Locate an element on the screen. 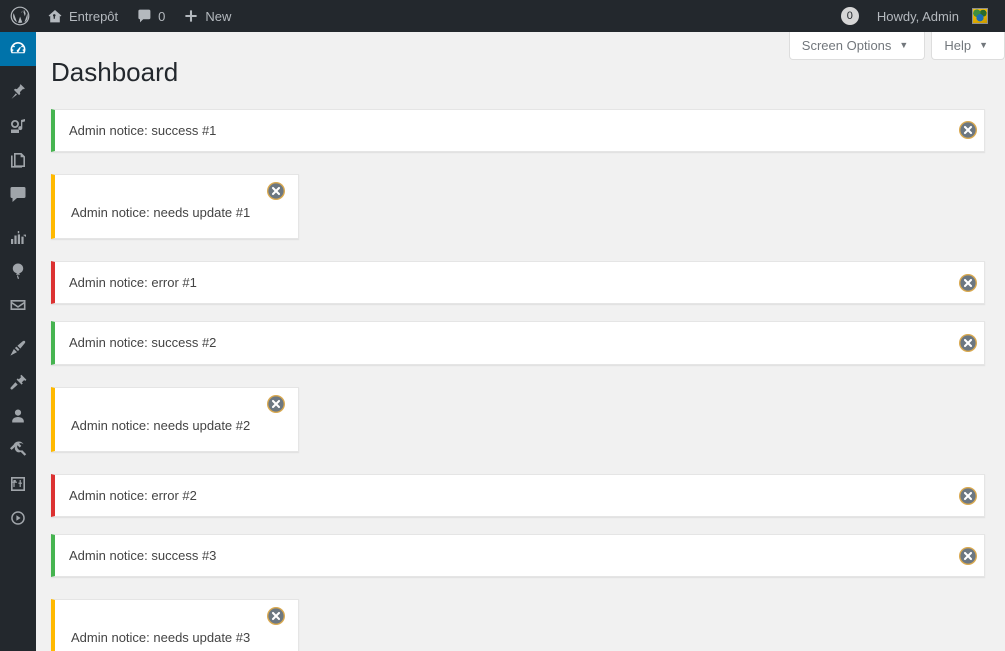  balloon-icon is located at coordinates (18, 271).